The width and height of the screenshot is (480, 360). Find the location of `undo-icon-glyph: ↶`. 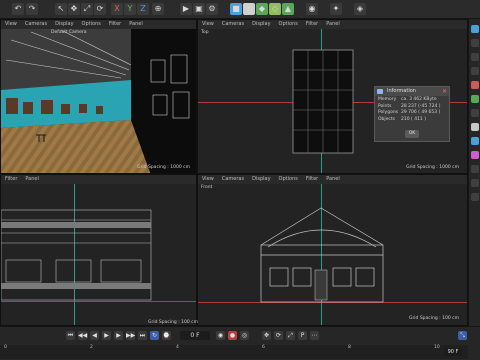

undo-icon-glyph: ↶ is located at coordinates (18, 8).